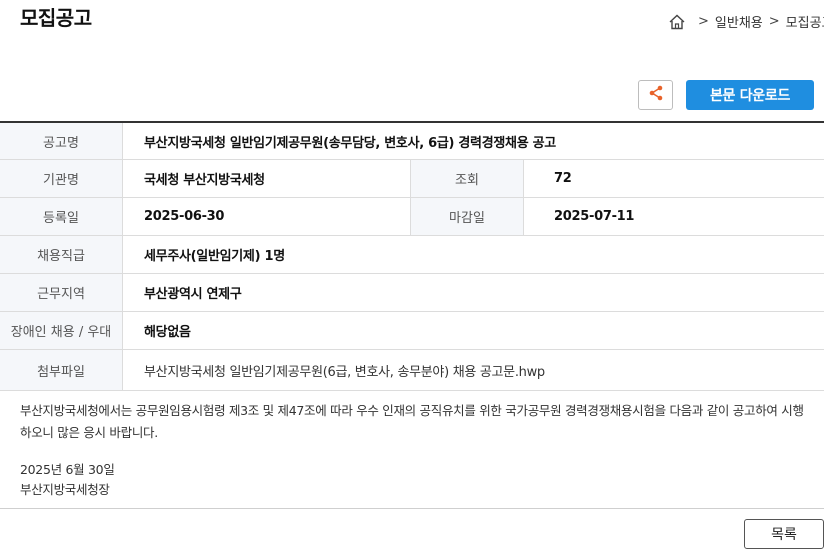  I want to click on label-views: 조회, so click(467, 178).